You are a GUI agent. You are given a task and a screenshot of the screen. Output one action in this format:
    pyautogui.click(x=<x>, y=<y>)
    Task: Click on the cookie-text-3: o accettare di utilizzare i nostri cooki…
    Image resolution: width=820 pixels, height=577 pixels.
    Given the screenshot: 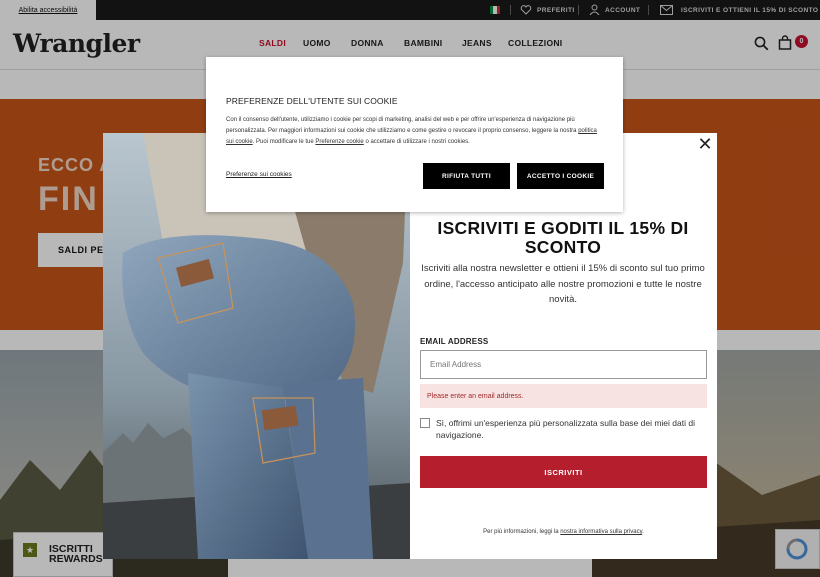 What is the action you would take?
    pyautogui.click(x=417, y=142)
    